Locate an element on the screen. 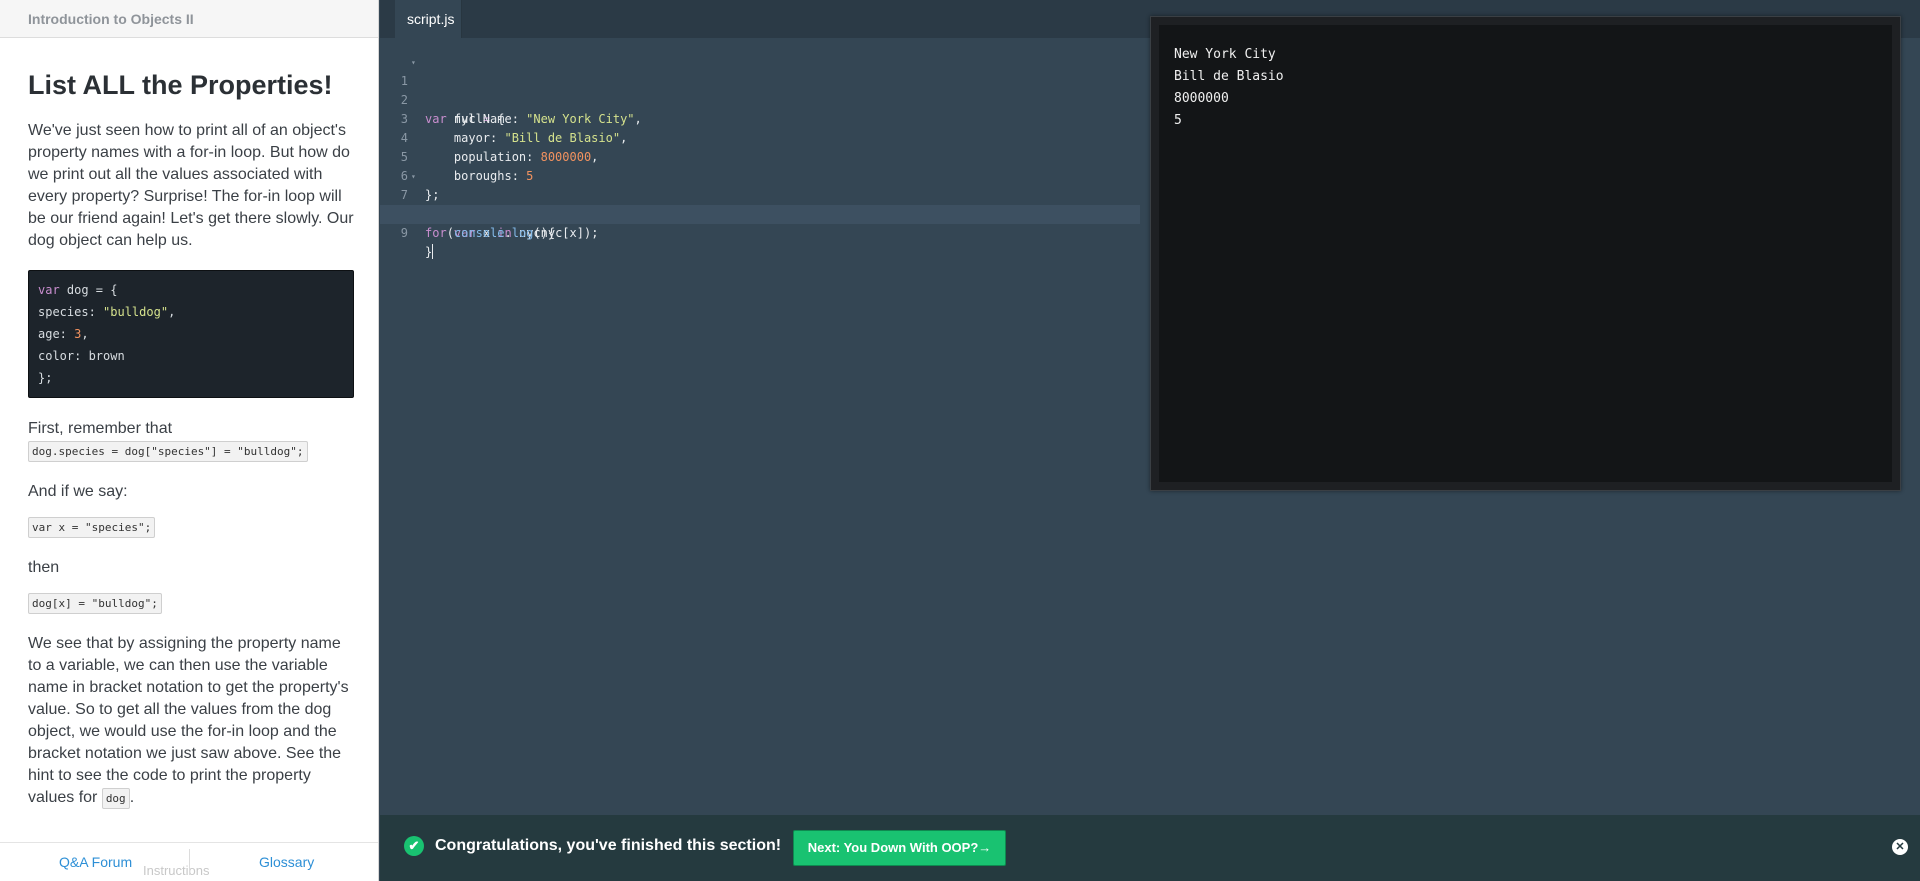  text-cursor is located at coordinates (433, 251).